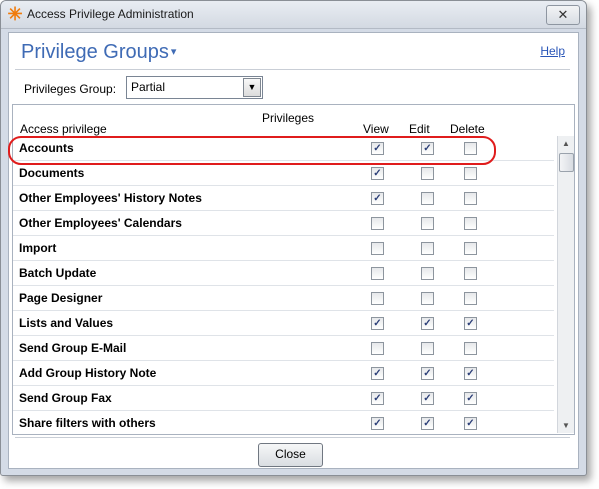 Image resolution: width=599 pixels, height=489 pixels. Describe the element at coordinates (293, 15) in the screenshot. I see `title-bar: ✳ Access Privilege Administration ✕` at that location.